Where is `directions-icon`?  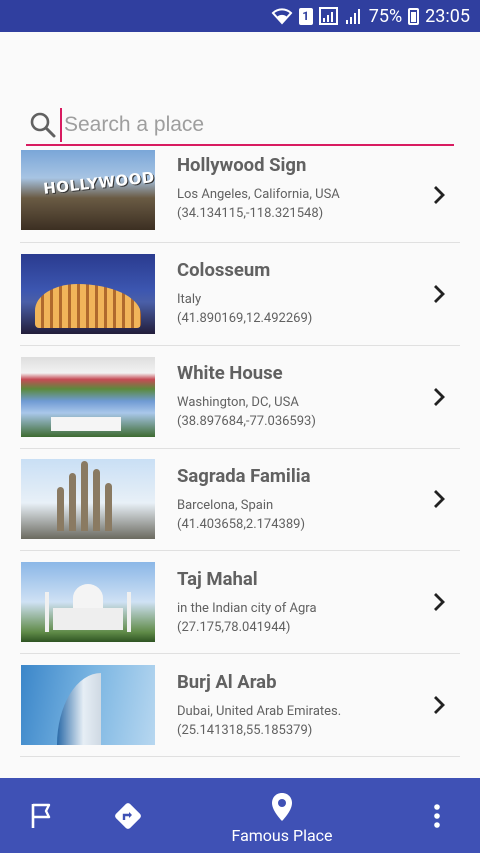
directions-icon is located at coordinates (128, 816).